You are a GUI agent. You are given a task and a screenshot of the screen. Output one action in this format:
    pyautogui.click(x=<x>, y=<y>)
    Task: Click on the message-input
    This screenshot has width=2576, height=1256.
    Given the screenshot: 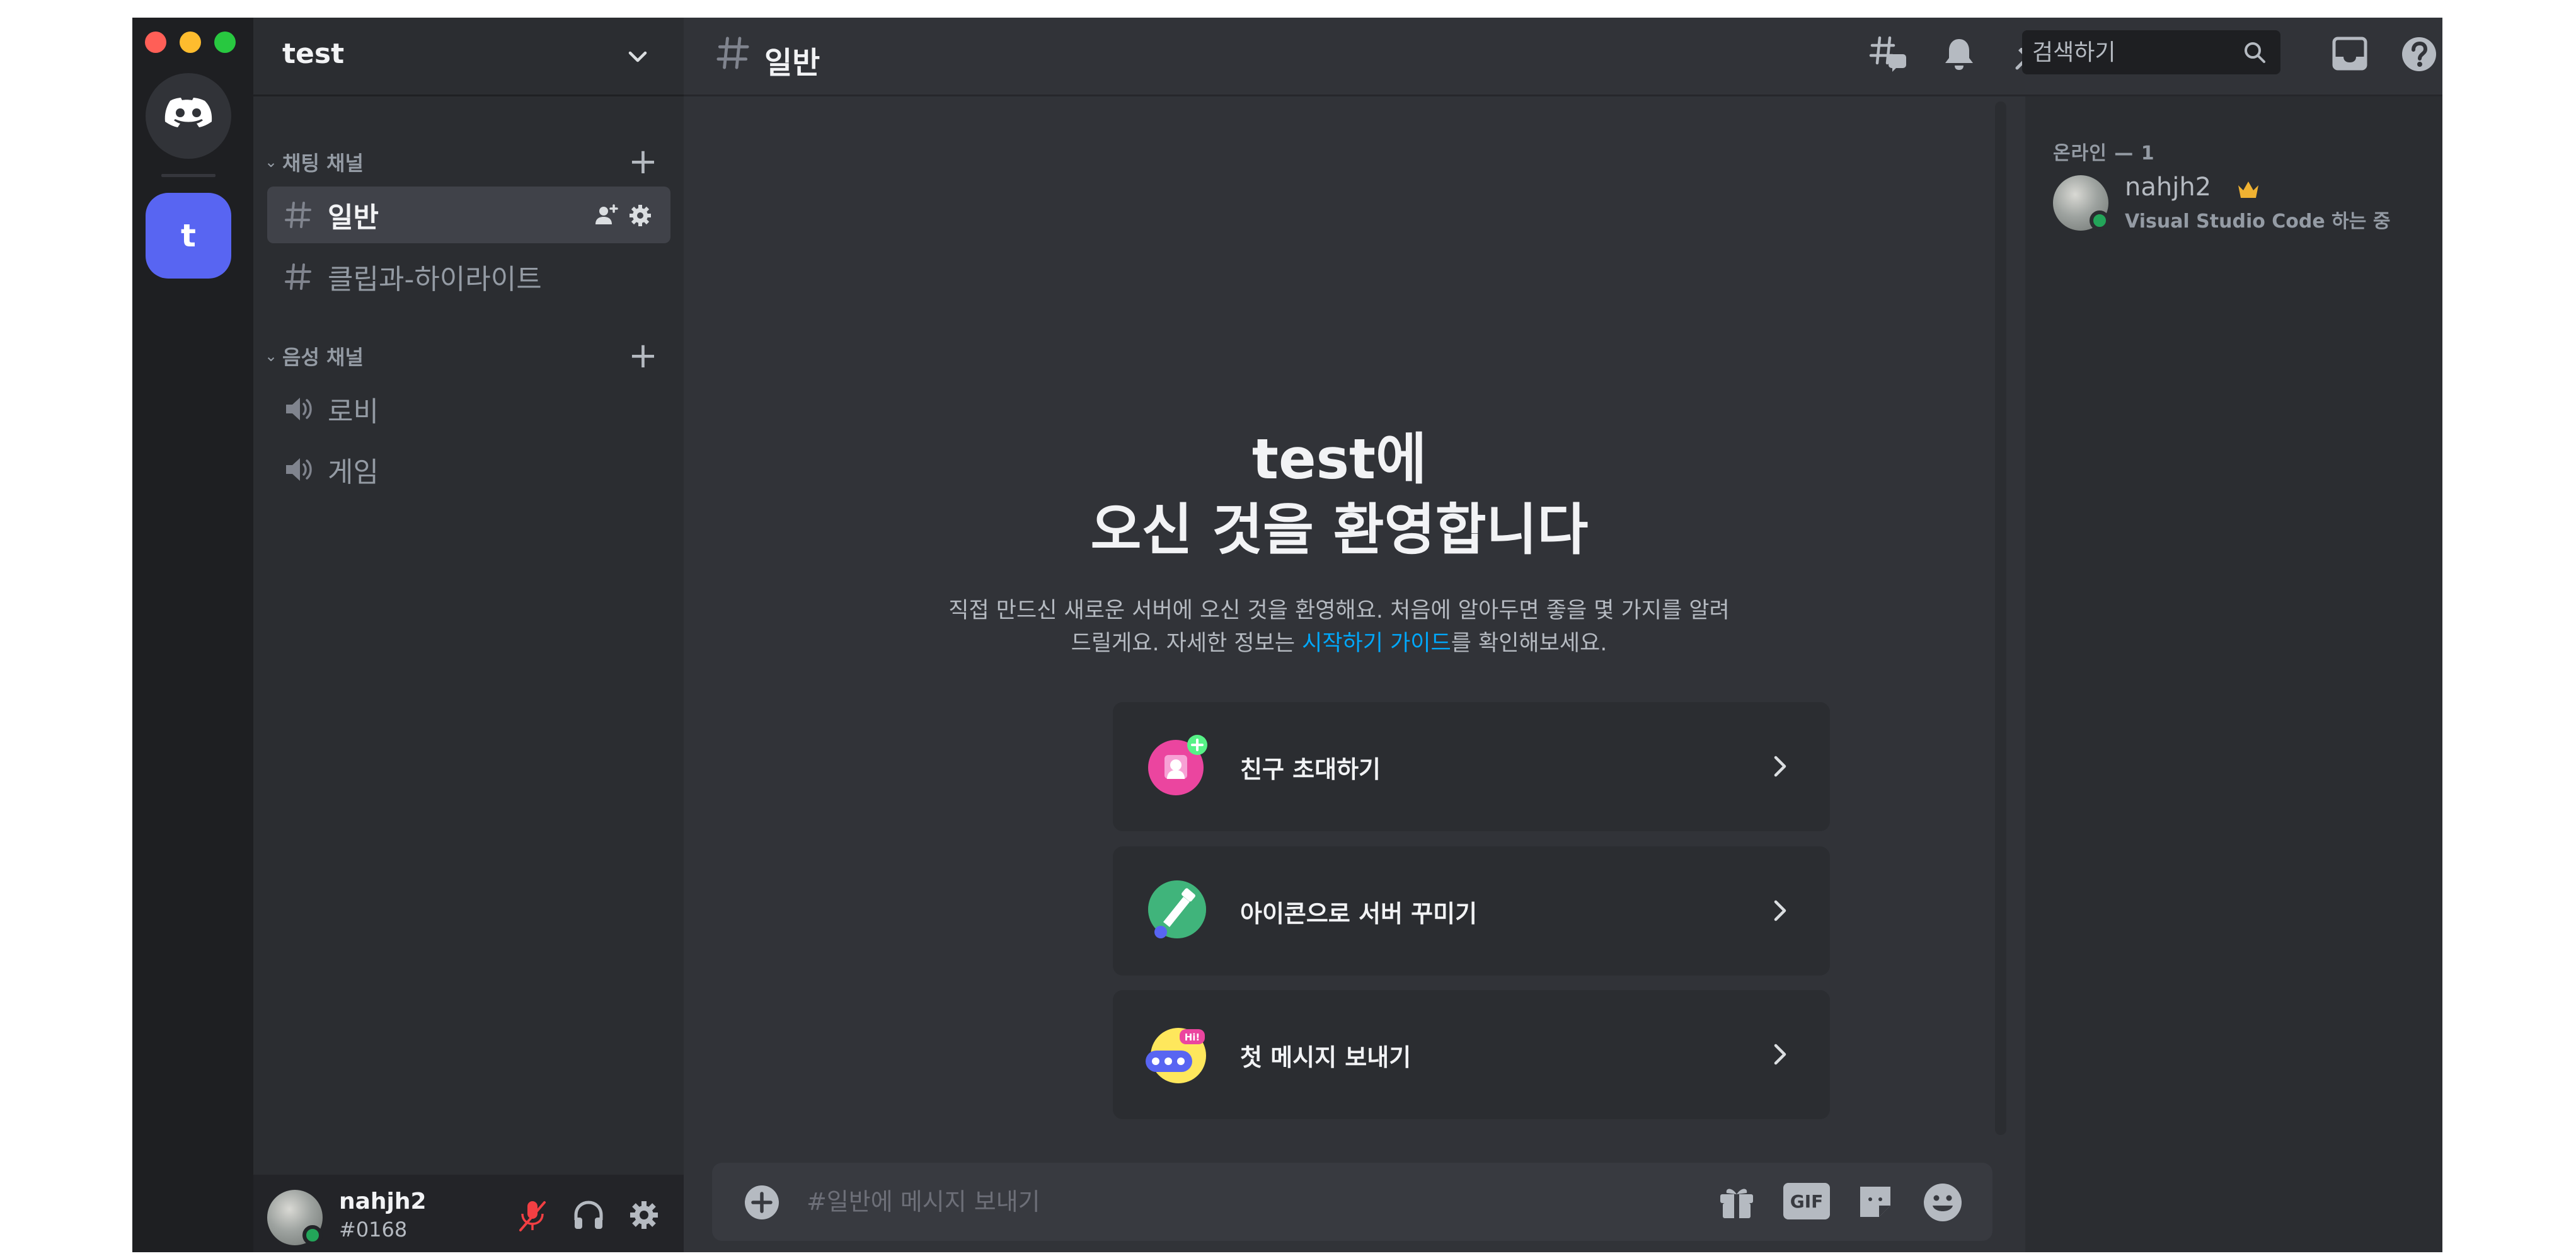 What is the action you would take?
    pyautogui.click(x=1185, y=1202)
    